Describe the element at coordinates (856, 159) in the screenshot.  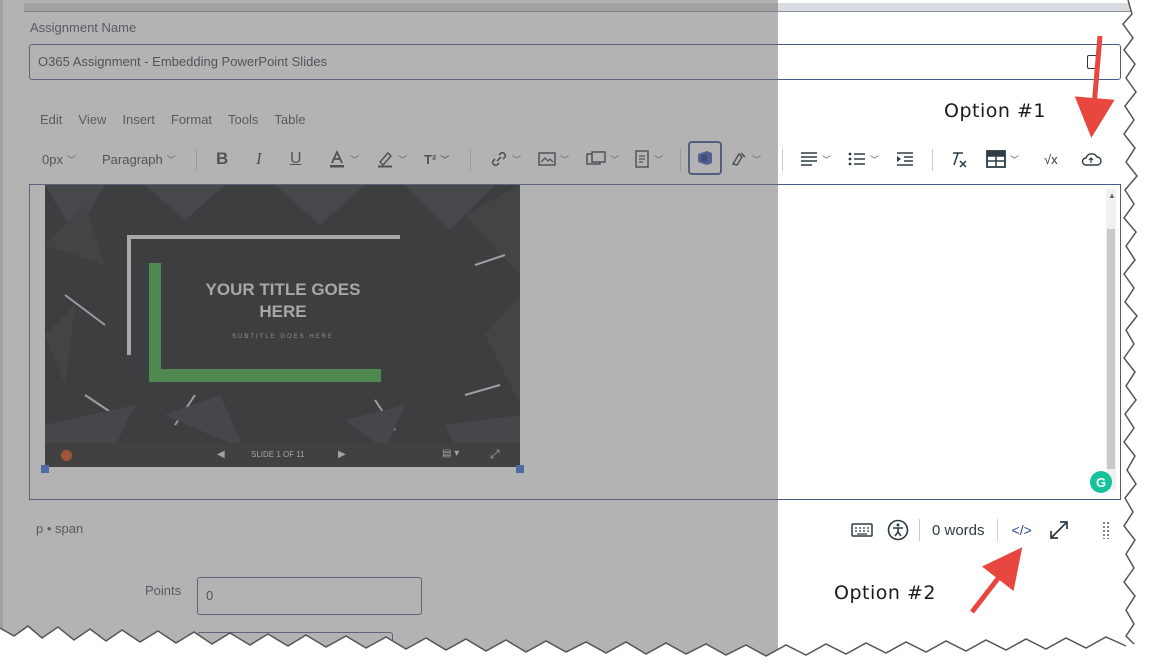
I see `list-icon` at that location.